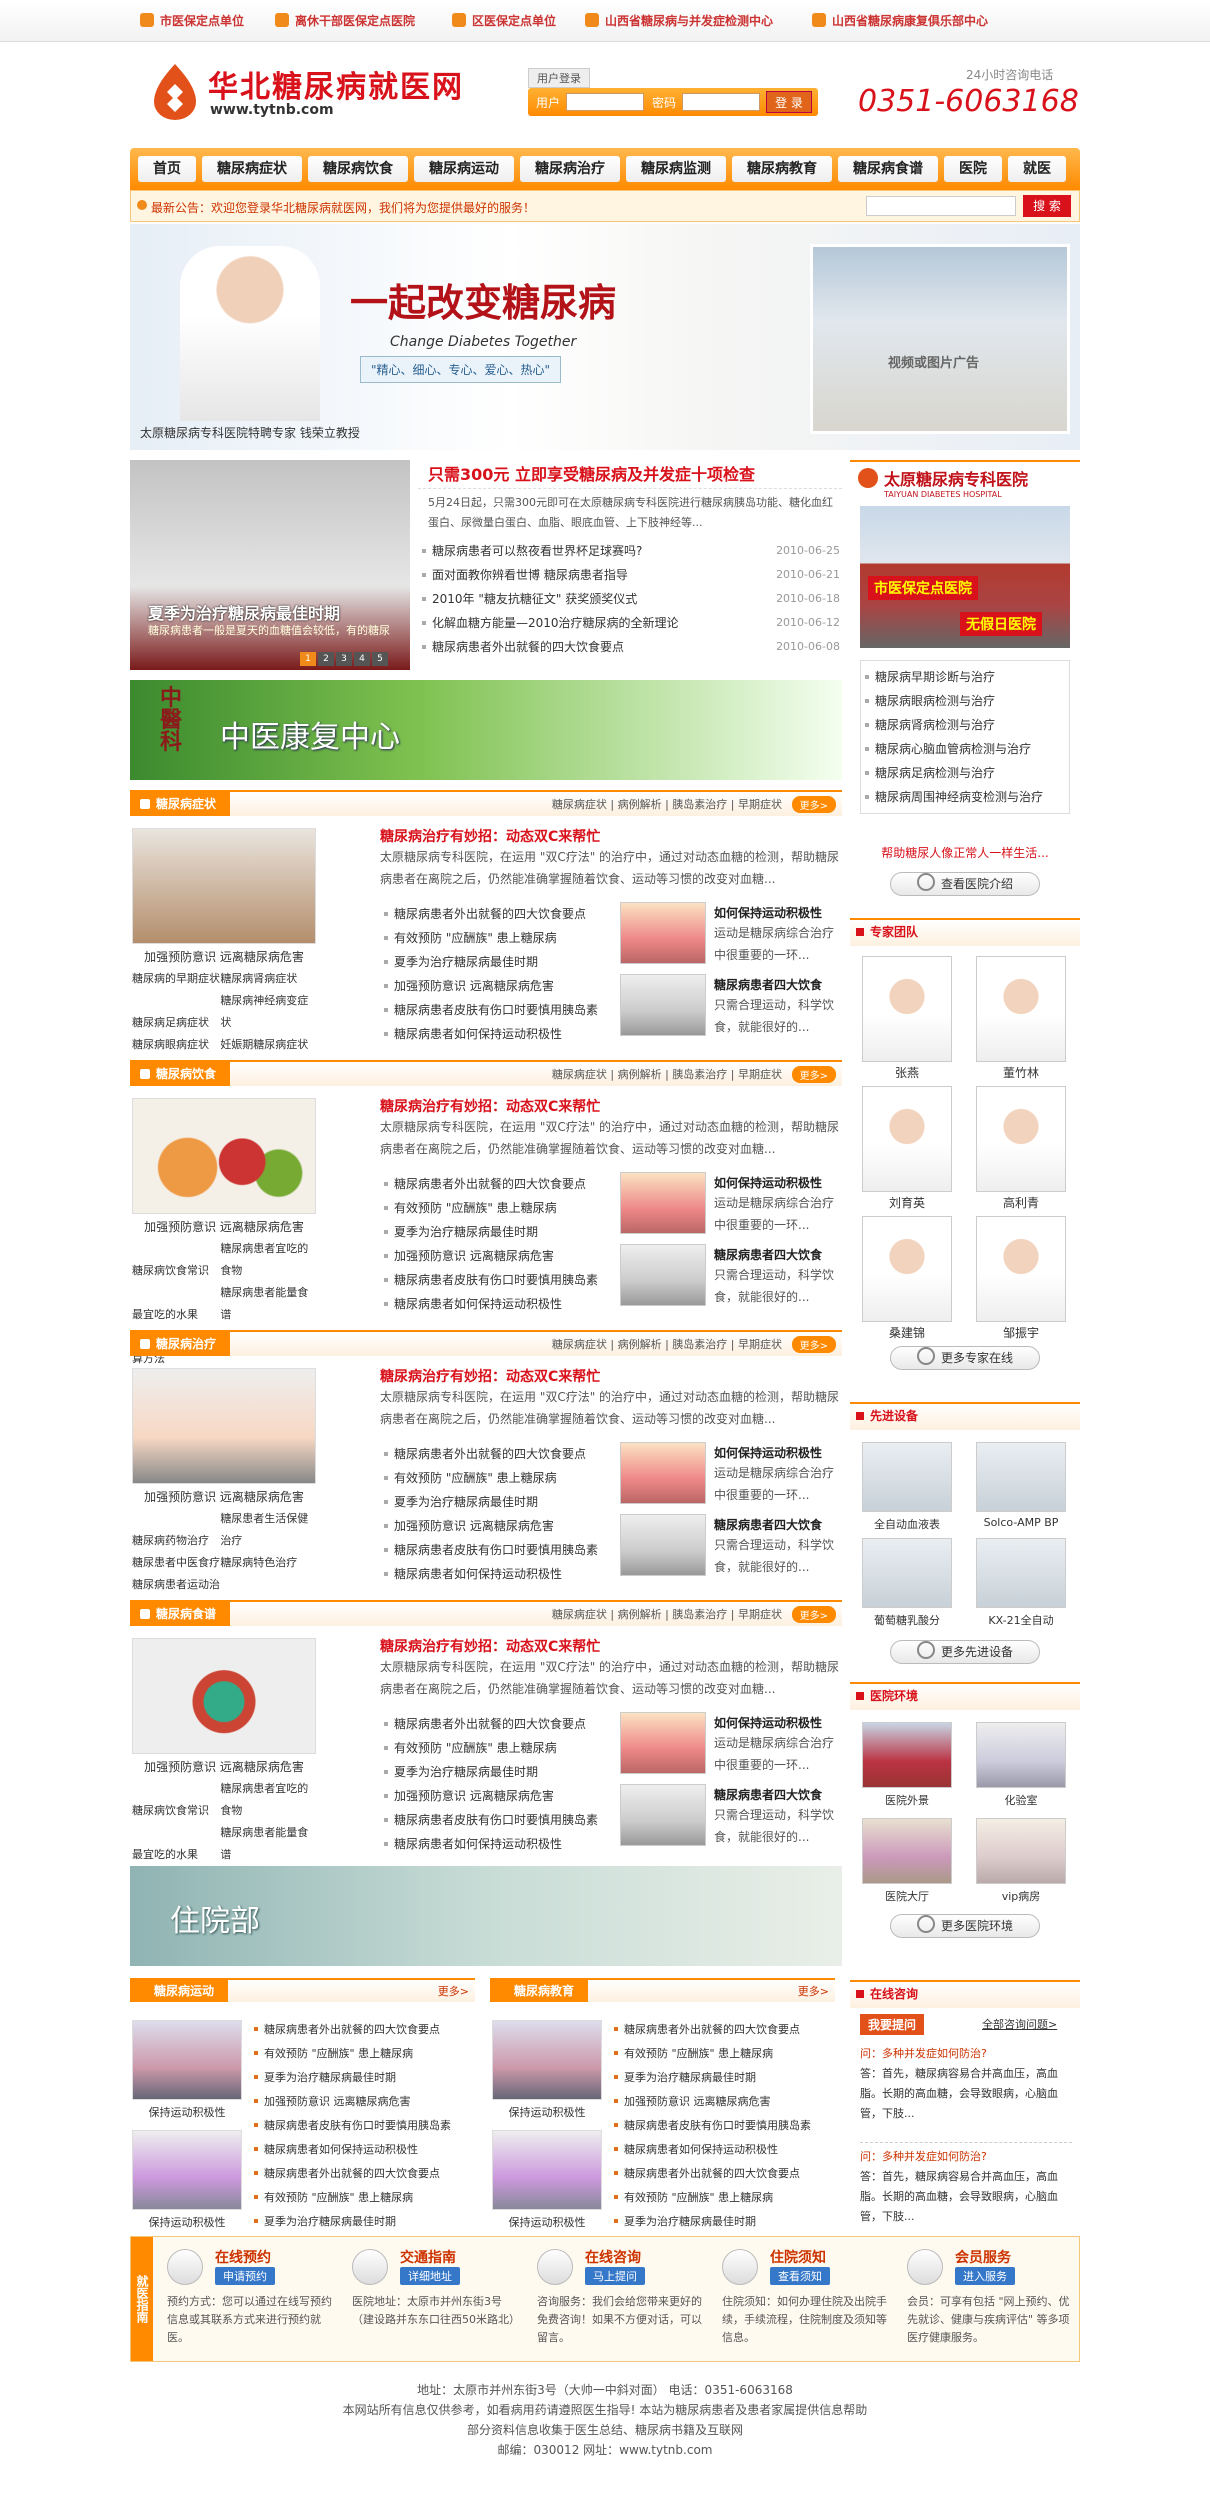 This screenshot has width=1210, height=2500. Describe the element at coordinates (180, 1614) in the screenshot. I see `section-title: 糖尿病食谱` at that location.